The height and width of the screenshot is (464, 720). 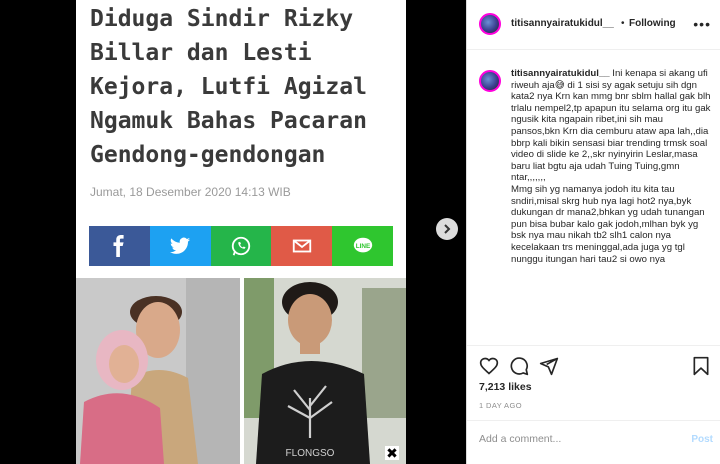 I want to click on caption-avatar, so click(x=490, y=81).